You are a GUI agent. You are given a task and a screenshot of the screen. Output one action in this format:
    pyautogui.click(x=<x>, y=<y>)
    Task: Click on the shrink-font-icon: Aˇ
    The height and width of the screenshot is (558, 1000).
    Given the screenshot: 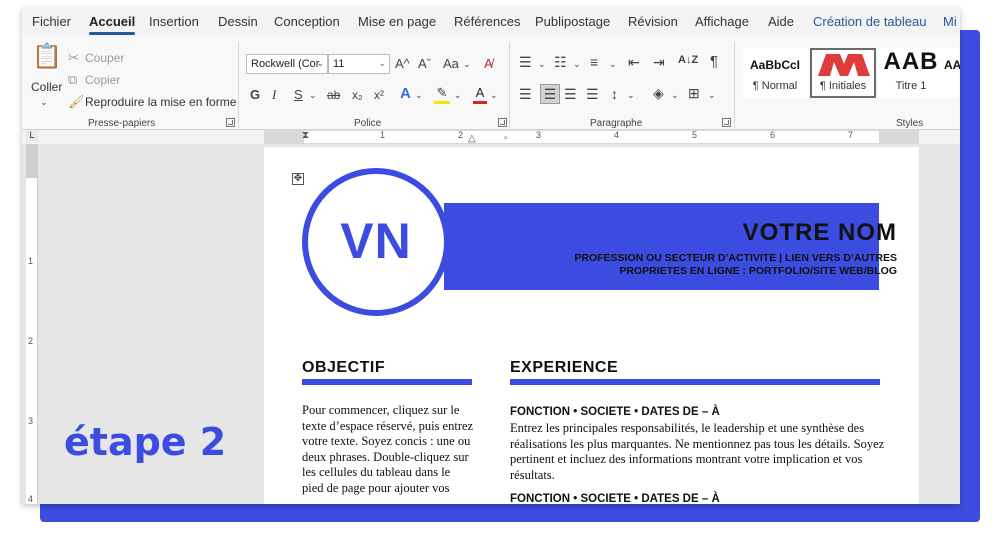 What is the action you would take?
    pyautogui.click(x=424, y=64)
    